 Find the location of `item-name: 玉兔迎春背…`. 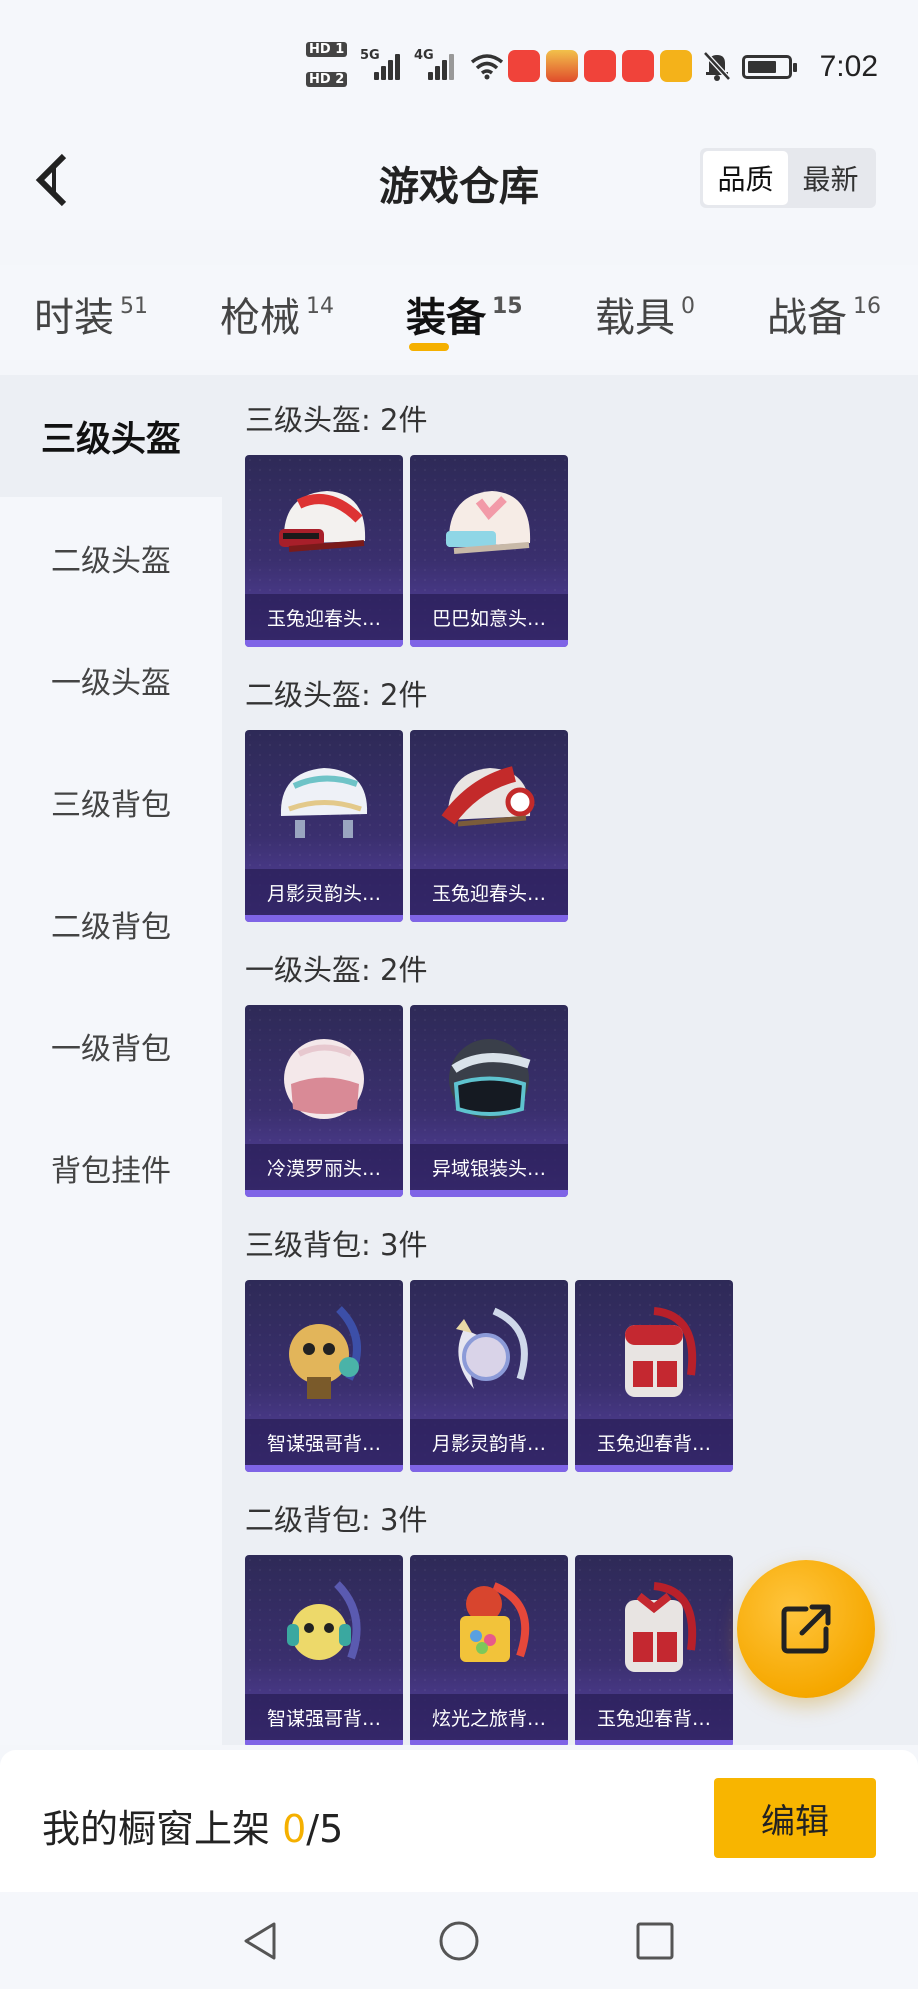

item-name: 玉兔迎春背… is located at coordinates (654, 1442).